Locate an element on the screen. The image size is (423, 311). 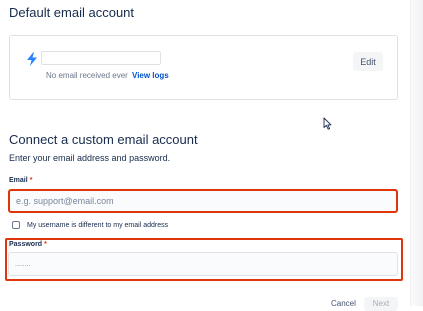
email-status-text: No email received ever is located at coordinates (87, 75).